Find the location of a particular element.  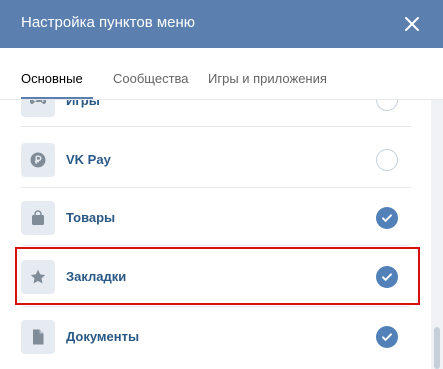

tab-main: Основные is located at coordinates (52, 79).